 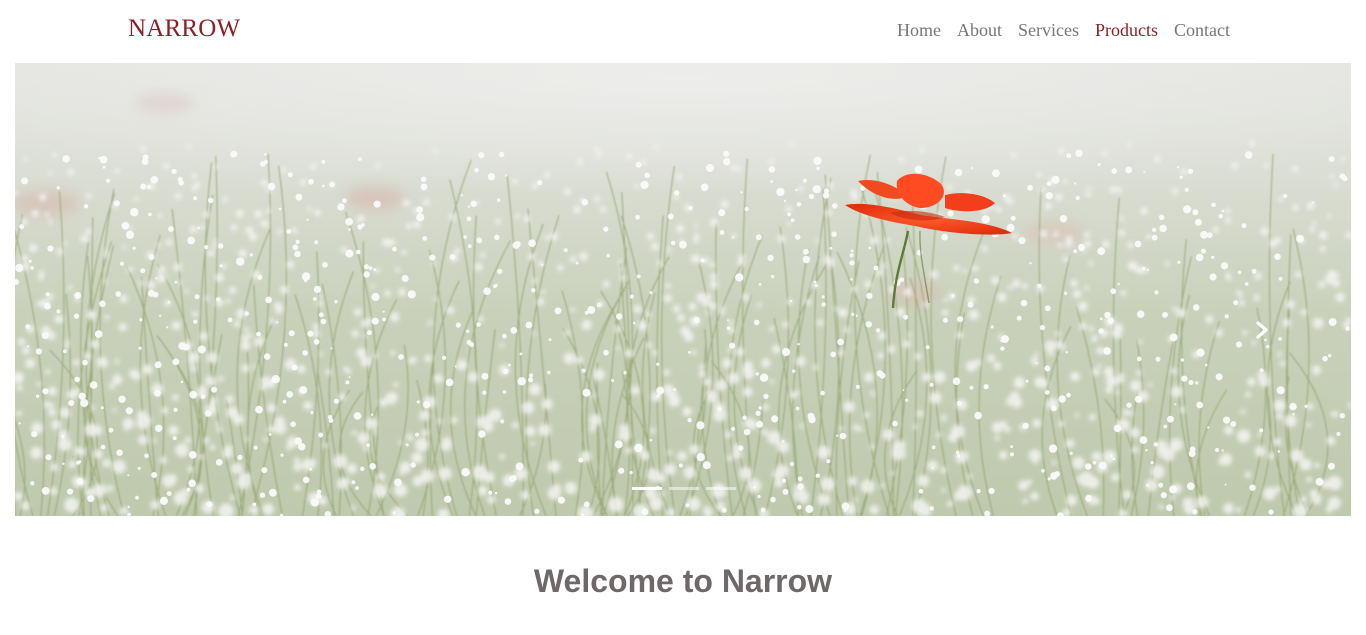 I want to click on main-nav: Home About Services Products Contact, so click(x=1063, y=30).